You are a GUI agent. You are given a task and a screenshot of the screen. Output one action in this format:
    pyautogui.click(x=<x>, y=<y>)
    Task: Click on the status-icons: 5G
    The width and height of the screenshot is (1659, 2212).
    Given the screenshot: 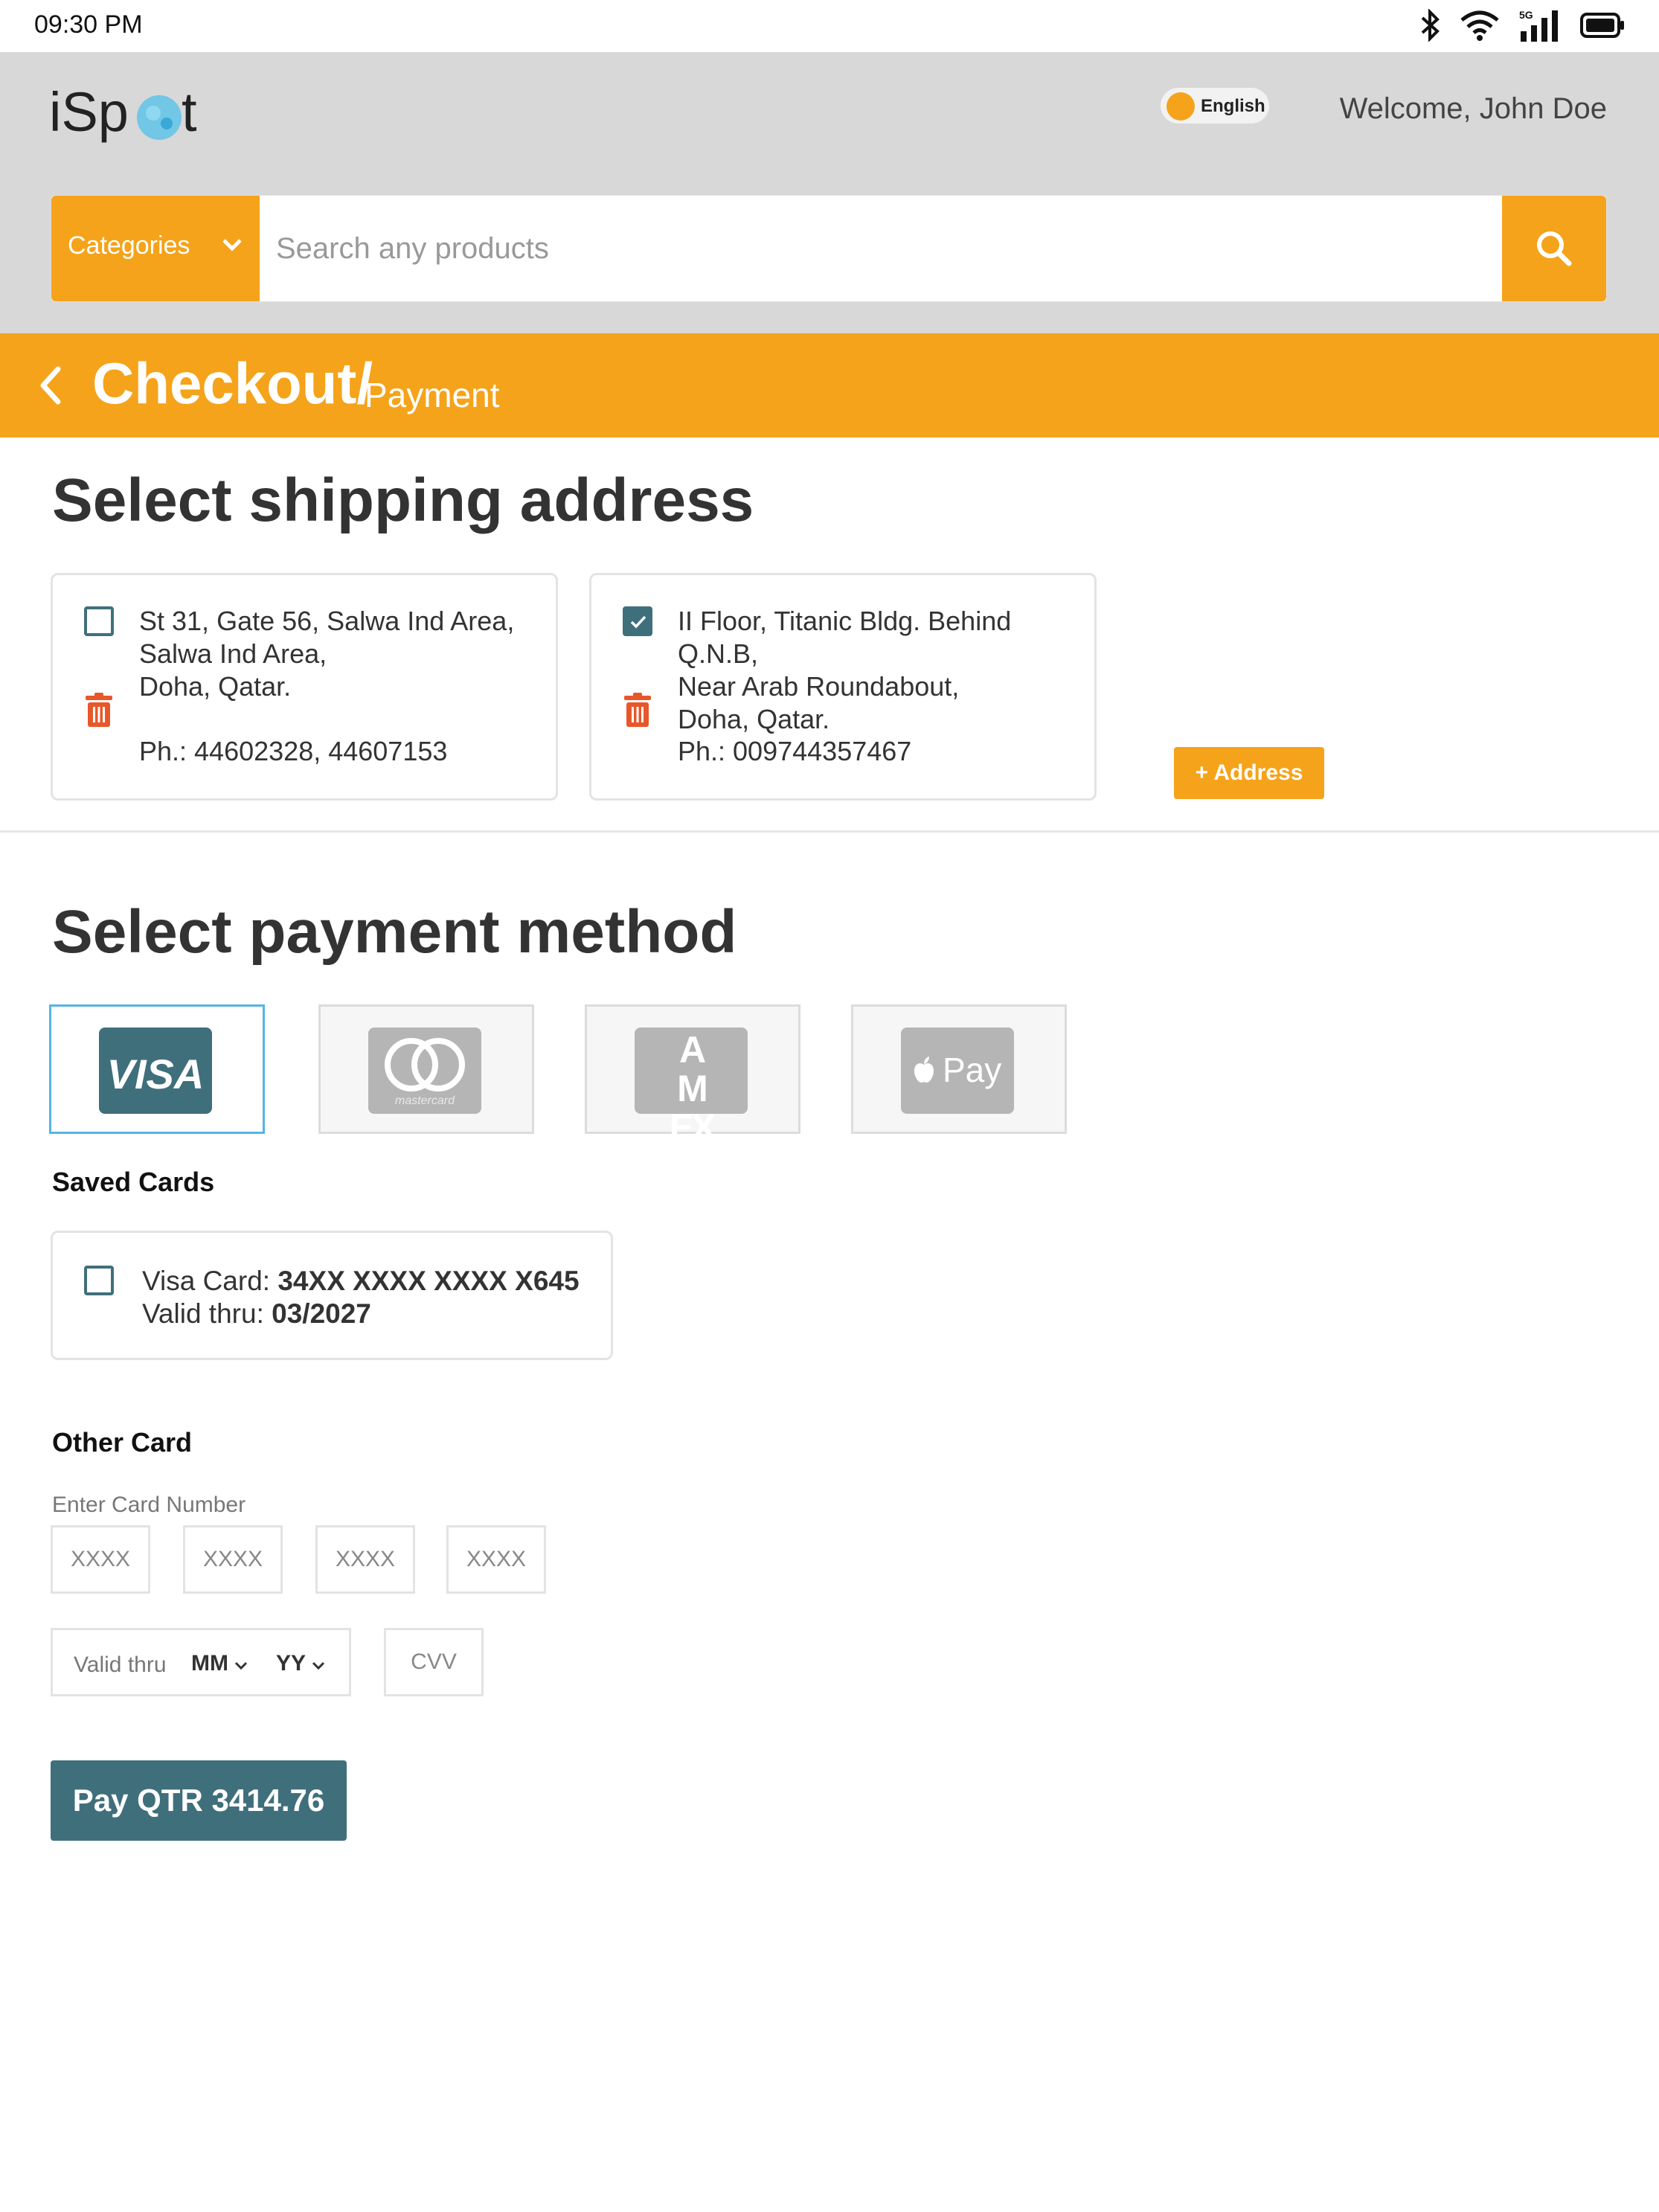 What is the action you would take?
    pyautogui.click(x=1523, y=25)
    